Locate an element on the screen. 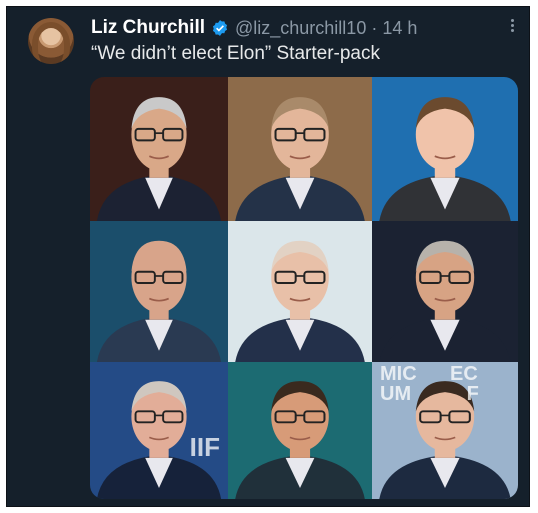 The image size is (538, 513). media-photo-9: MIC EC UM F is located at coordinates (445, 430).